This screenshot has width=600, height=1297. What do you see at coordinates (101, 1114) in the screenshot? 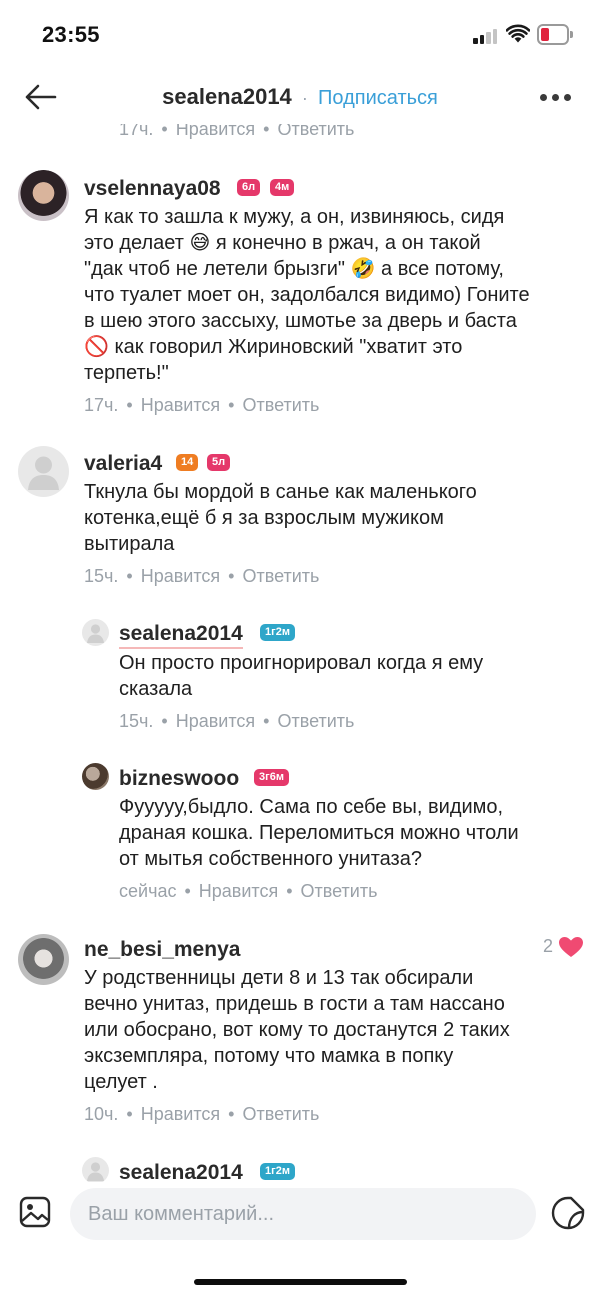
I see `comment-time: 10ч.` at bounding box center [101, 1114].